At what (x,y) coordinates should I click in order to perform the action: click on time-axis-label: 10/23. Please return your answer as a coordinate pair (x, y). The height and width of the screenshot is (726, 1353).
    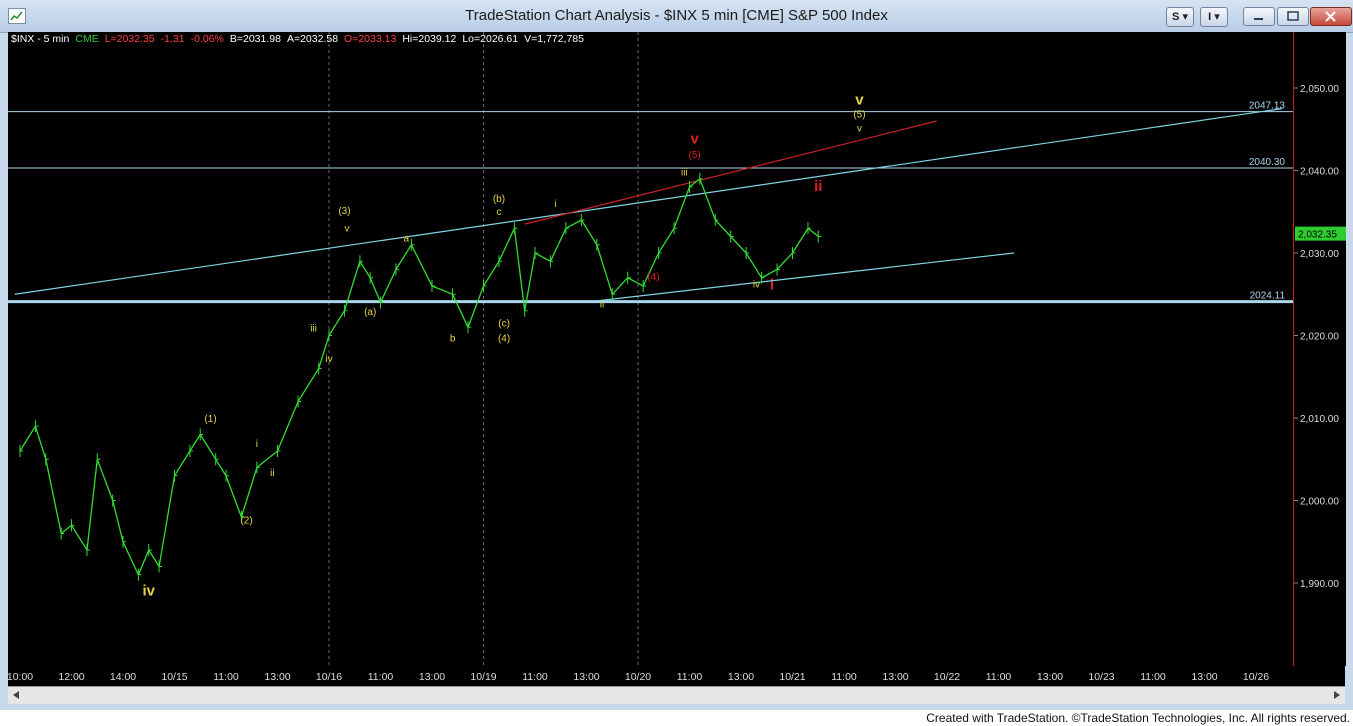
    Looking at the image, I should click on (1101, 677).